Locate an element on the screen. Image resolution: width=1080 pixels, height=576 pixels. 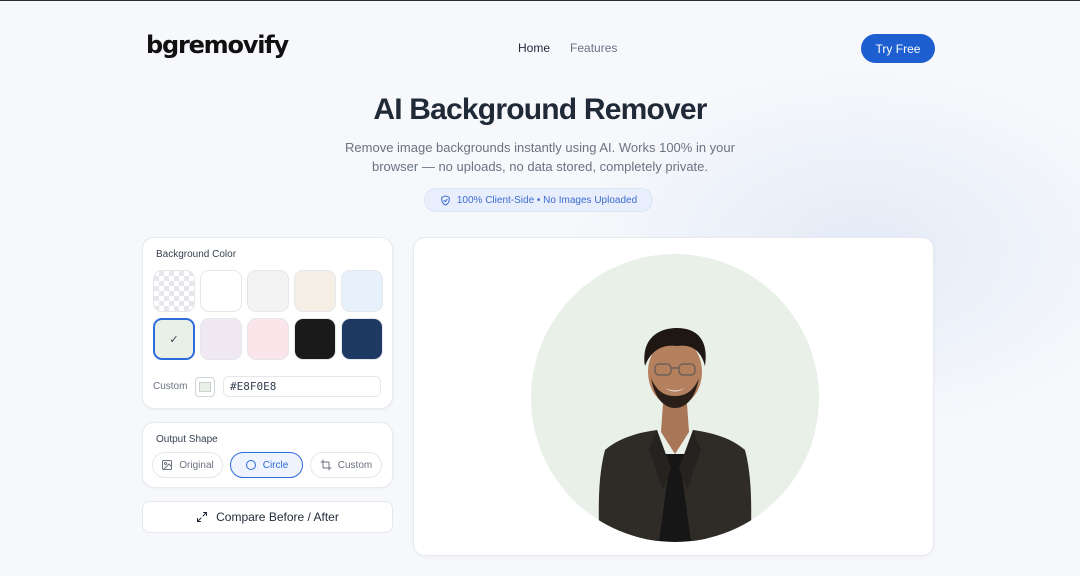
shape-original-button: Original is located at coordinates (187, 465).